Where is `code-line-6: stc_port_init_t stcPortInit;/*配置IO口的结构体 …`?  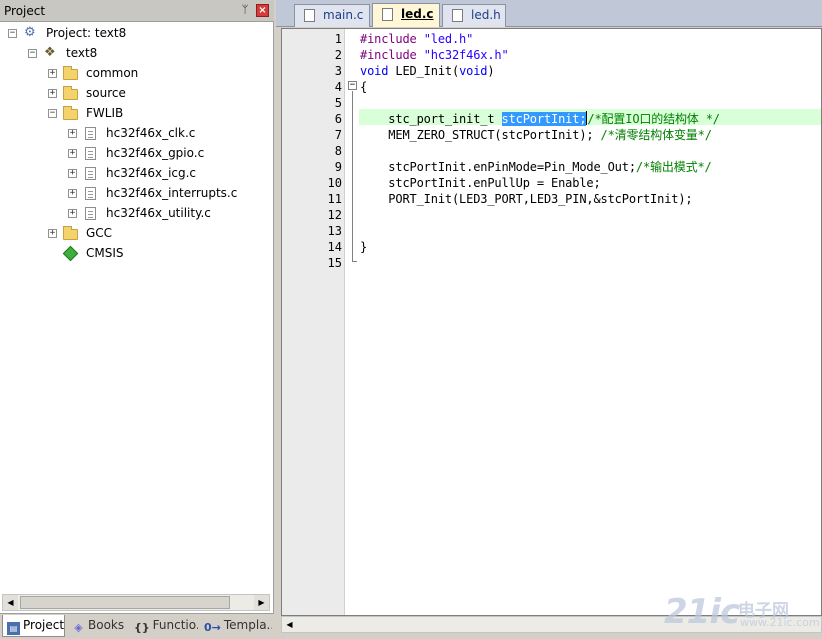
code-line-6: stc_port_init_t stcPortInit;/*配置IO口的结构体 … is located at coordinates (540, 118).